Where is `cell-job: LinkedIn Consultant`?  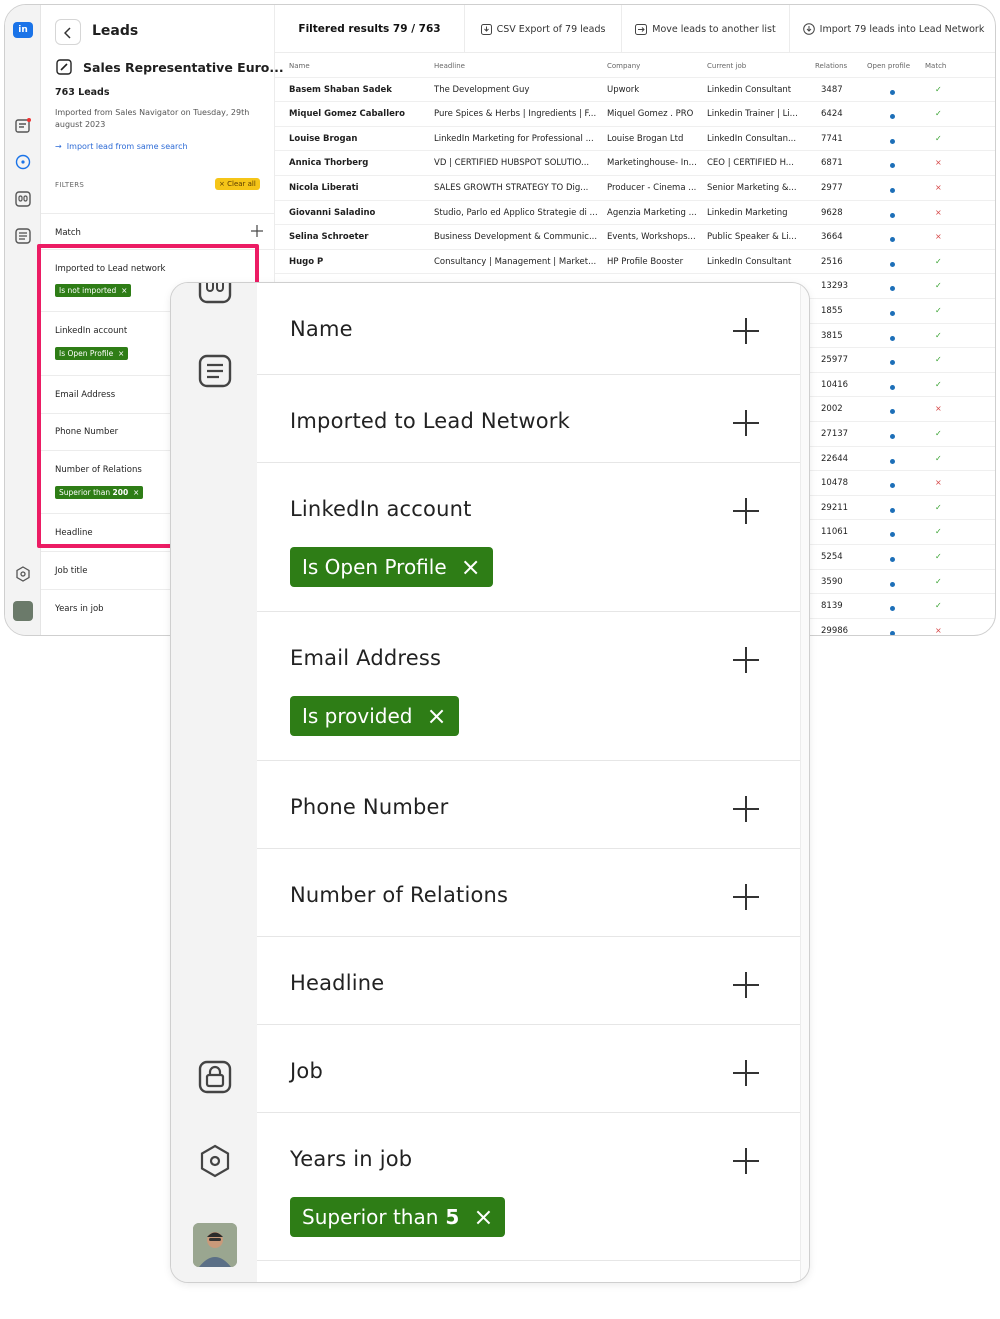
cell-job: LinkedIn Consultant is located at coordinates (749, 261).